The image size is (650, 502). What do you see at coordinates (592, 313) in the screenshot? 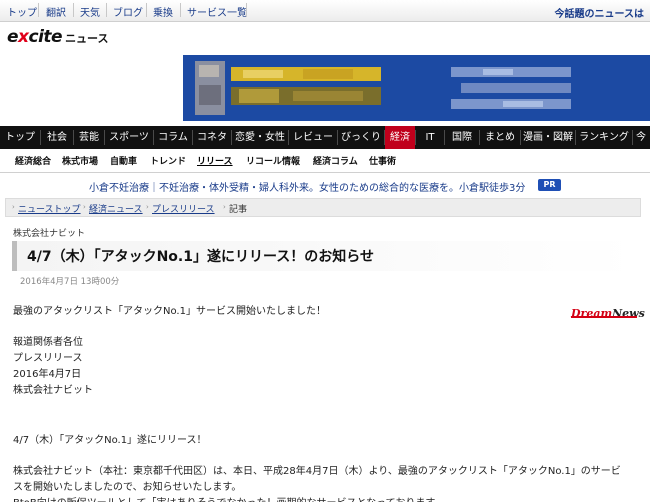
I see `logo-word-dream: Dream` at bounding box center [592, 313].